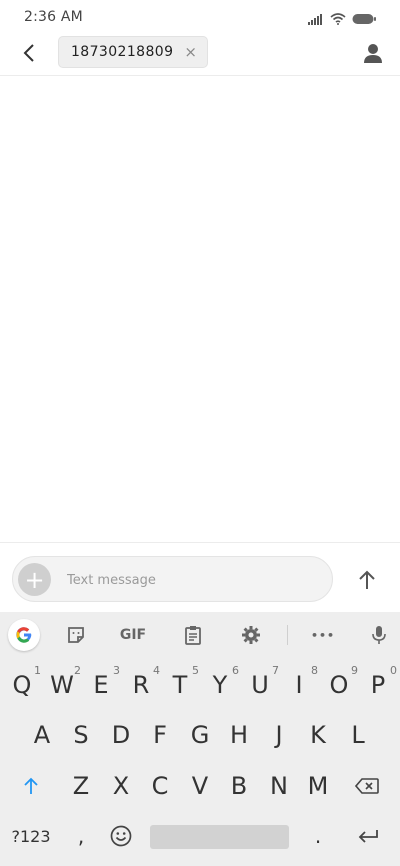  I want to click on key-u: U7, so click(260, 684).